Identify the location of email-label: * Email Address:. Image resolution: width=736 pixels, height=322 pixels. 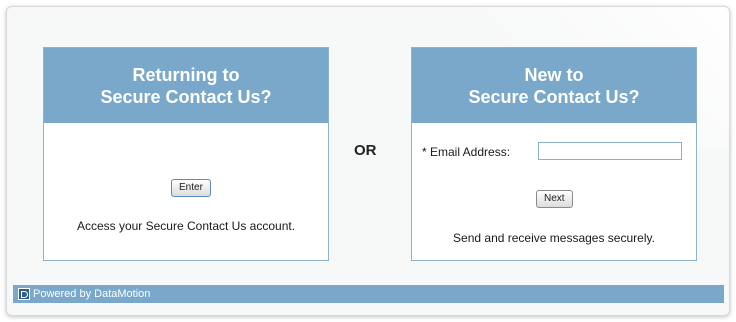
(466, 152).